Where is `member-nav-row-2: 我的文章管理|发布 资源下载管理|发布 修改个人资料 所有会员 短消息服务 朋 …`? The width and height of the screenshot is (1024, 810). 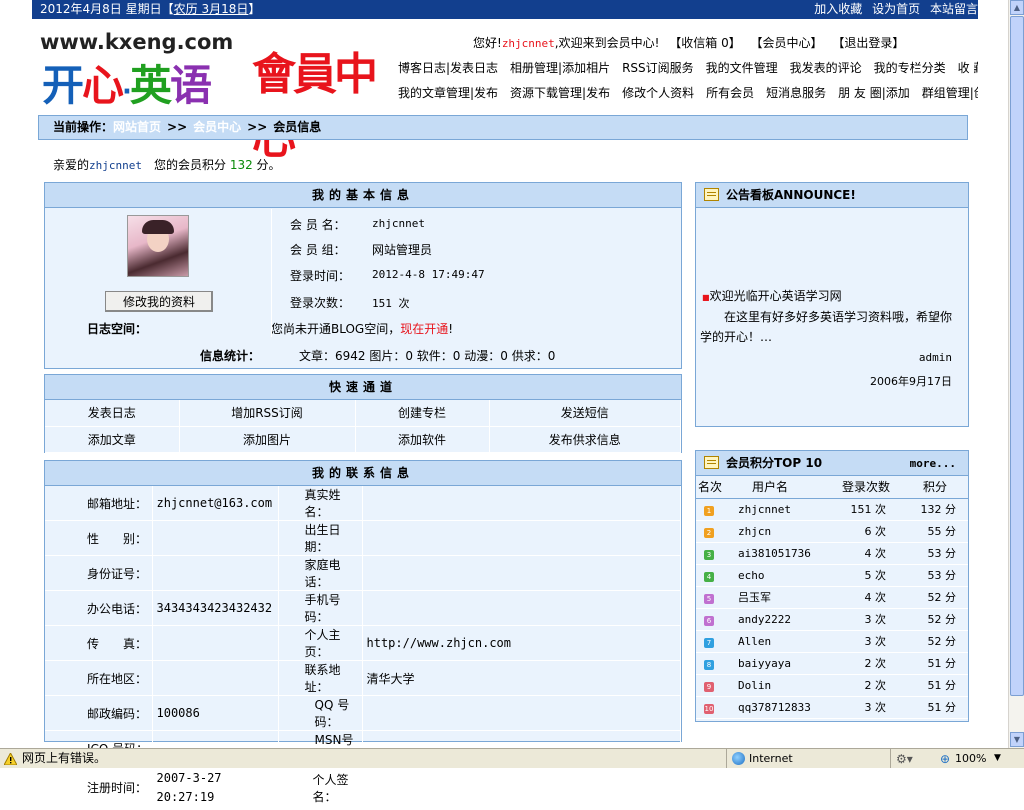
member-nav-row-2: 我的文章管理|发布 资源下载管理|发布 修改个人资料 所有会员 短消息服务 朋 … is located at coordinates (688, 92).